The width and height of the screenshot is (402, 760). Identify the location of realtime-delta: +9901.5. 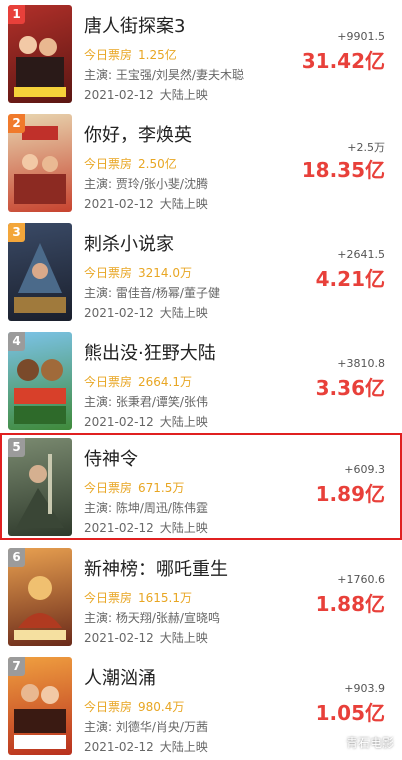
(361, 36).